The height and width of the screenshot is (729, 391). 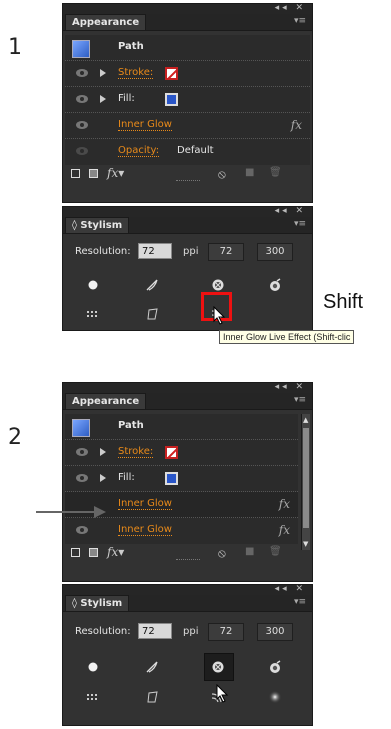 What do you see at coordinates (343, 302) in the screenshot?
I see `shift-key-label: Shift` at bounding box center [343, 302].